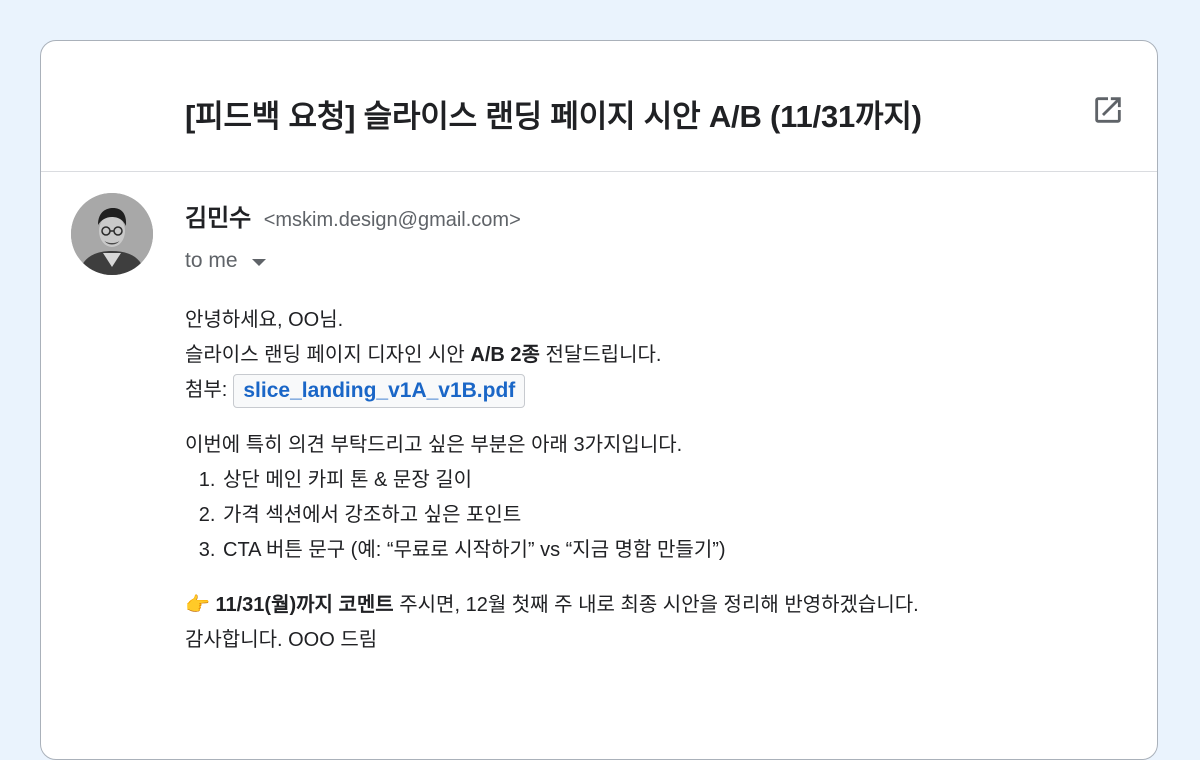  Describe the element at coordinates (434, 445) in the screenshot. I see `request-line: 이번에 특히 의견 부탁드리고 싶은 부분은 아래 3가지입니다.` at that location.